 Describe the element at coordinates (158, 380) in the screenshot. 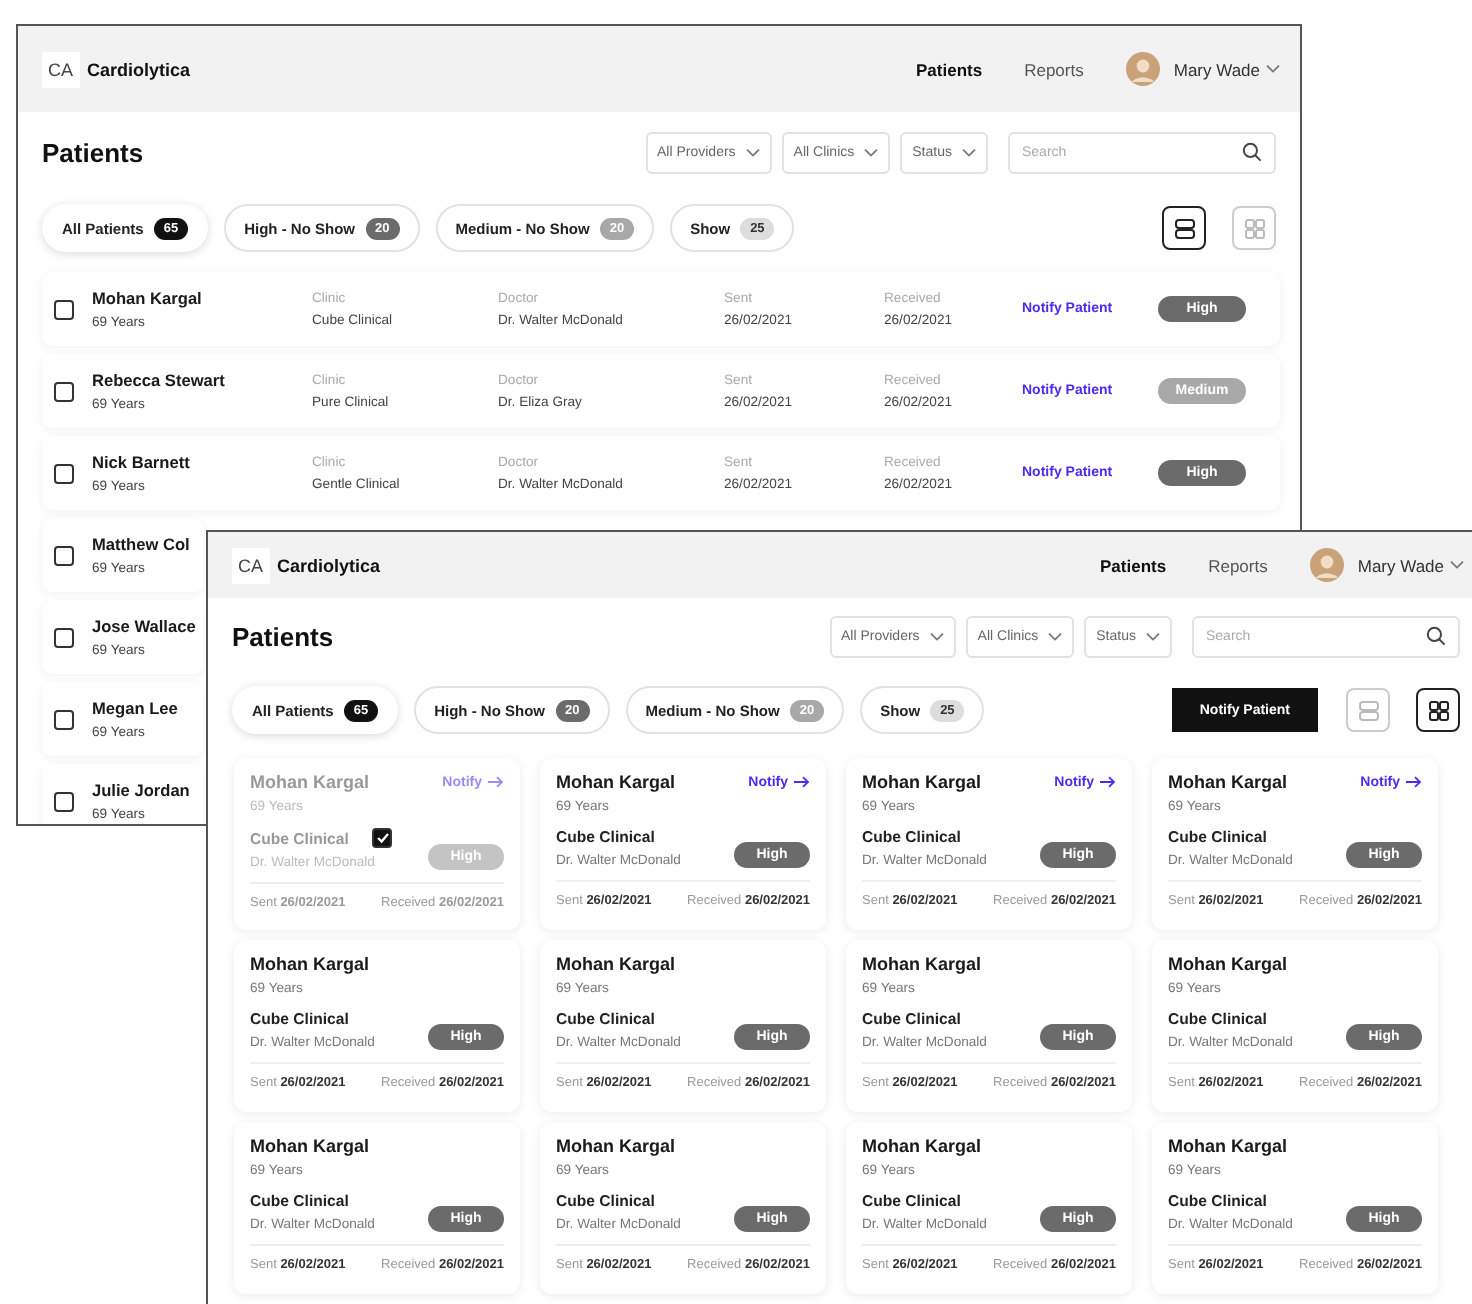

I see `patient-name: Rebecca Stewart` at that location.